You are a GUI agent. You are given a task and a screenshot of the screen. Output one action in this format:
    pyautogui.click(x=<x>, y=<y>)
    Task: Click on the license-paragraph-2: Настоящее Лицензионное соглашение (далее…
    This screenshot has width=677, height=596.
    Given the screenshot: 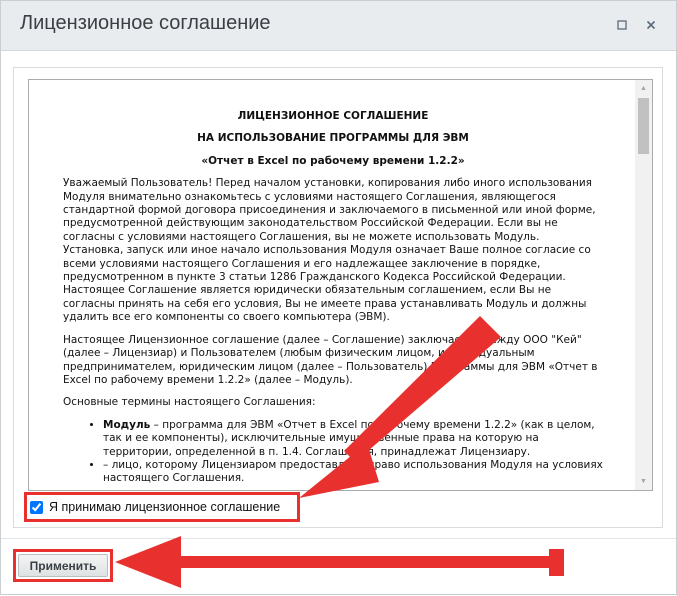 What is the action you would take?
    pyautogui.click(x=330, y=359)
    